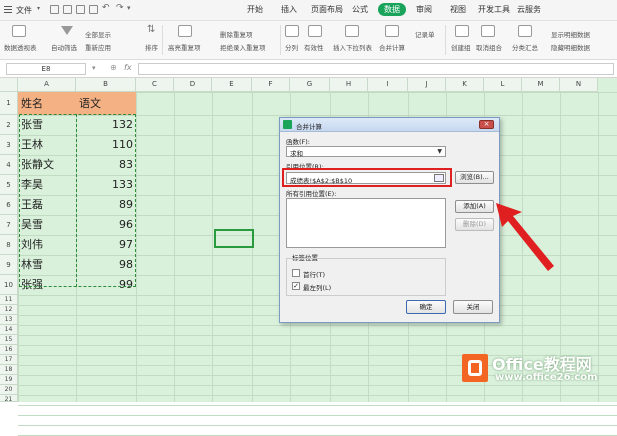 This screenshot has width=617, height=436. What do you see at coordinates (9, 225) in the screenshot?
I see `row-header: 7` at bounding box center [9, 225].